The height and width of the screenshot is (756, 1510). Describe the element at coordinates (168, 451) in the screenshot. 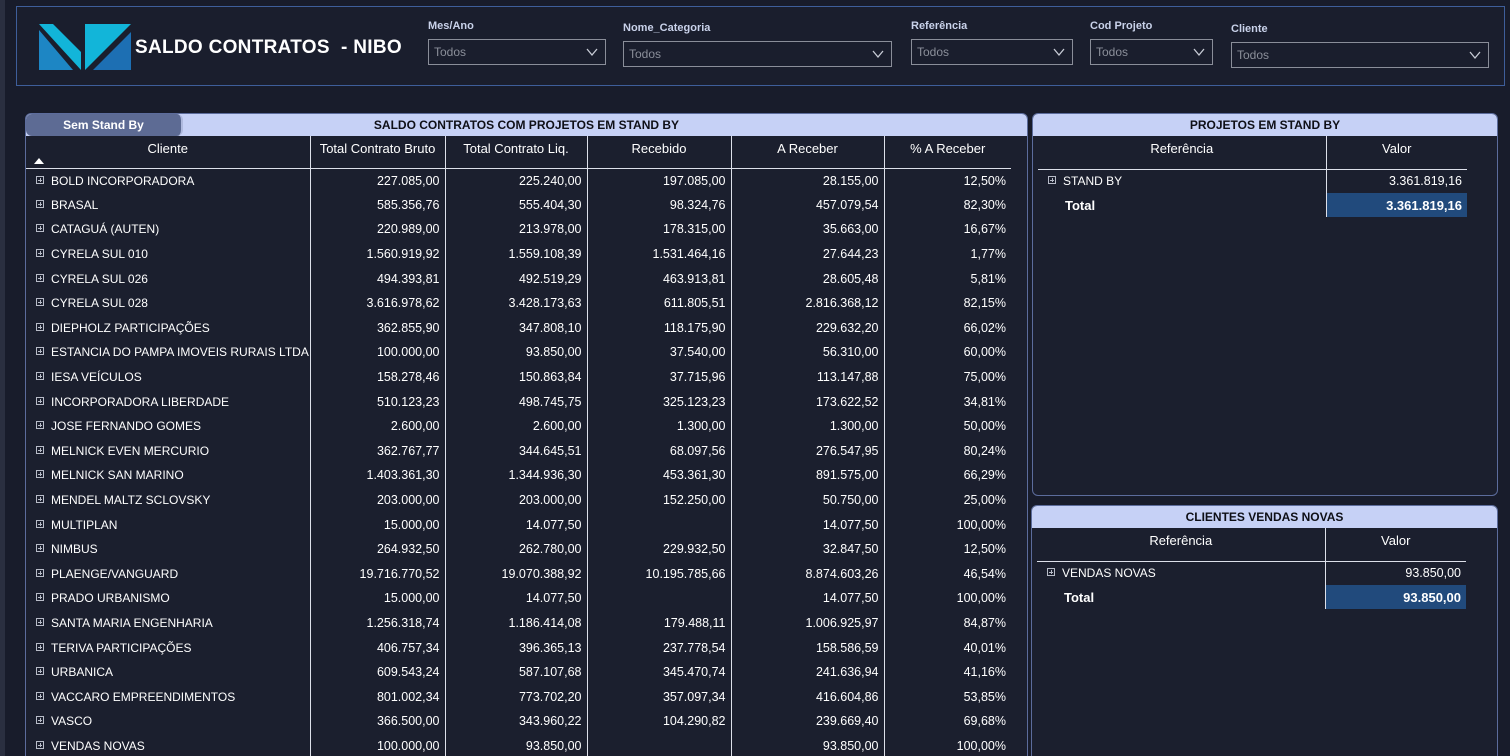

I see `cliente-cell: MELNICK EVEN MERCURIO` at that location.